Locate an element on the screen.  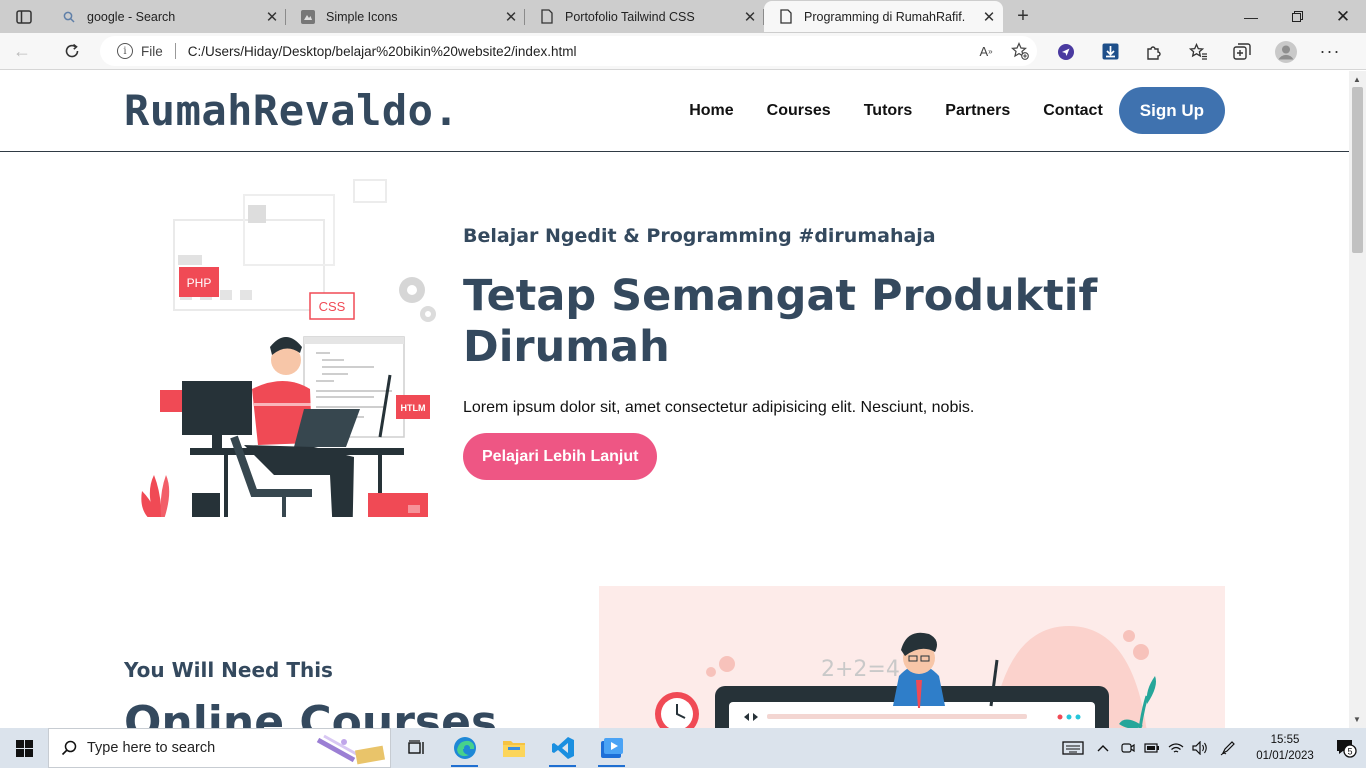
scroll-up-arrow-icon: ▲ is located at coordinates (1357, 79).